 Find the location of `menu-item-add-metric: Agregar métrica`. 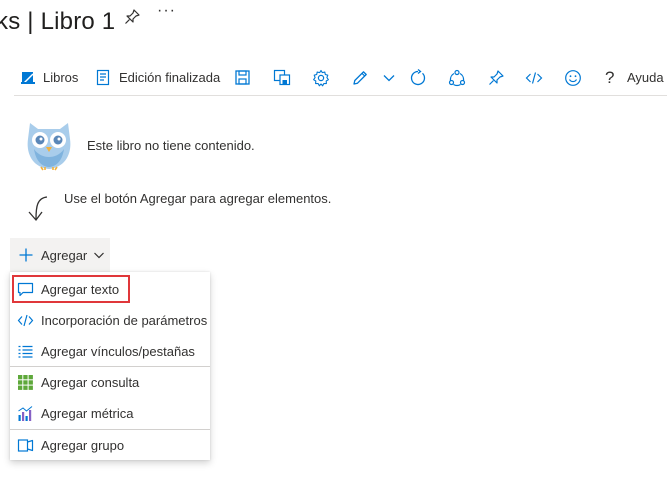

menu-item-add-metric: Agregar métrica is located at coordinates (110, 413).